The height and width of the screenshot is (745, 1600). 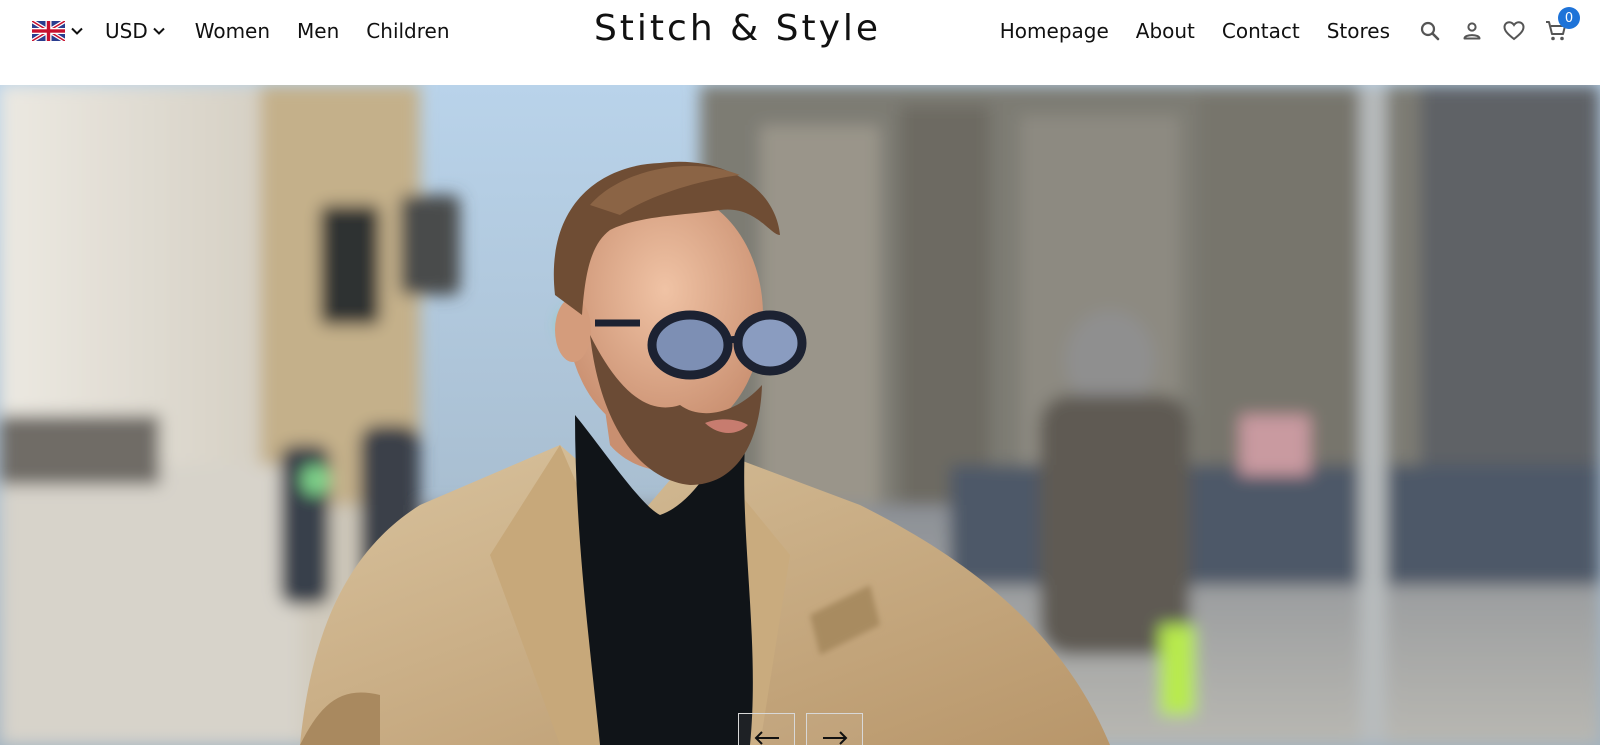 What do you see at coordinates (834, 738) in the screenshot?
I see `arrow-right-icon` at bounding box center [834, 738].